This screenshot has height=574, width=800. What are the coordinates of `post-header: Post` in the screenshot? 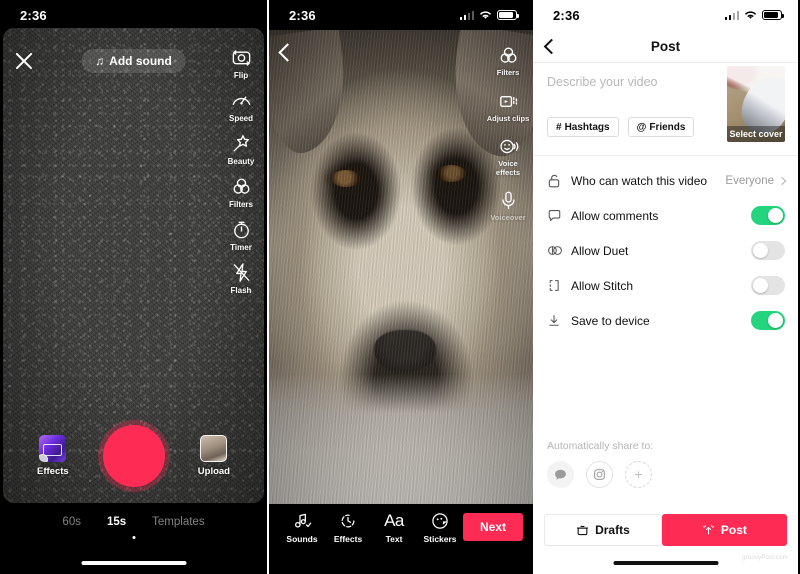 It's located at (665, 46).